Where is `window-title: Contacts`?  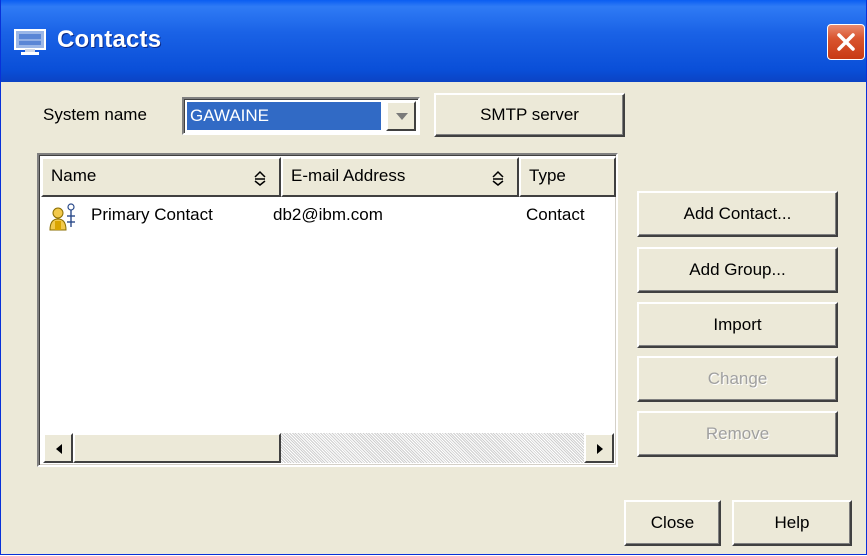 window-title: Contacts is located at coordinates (109, 39).